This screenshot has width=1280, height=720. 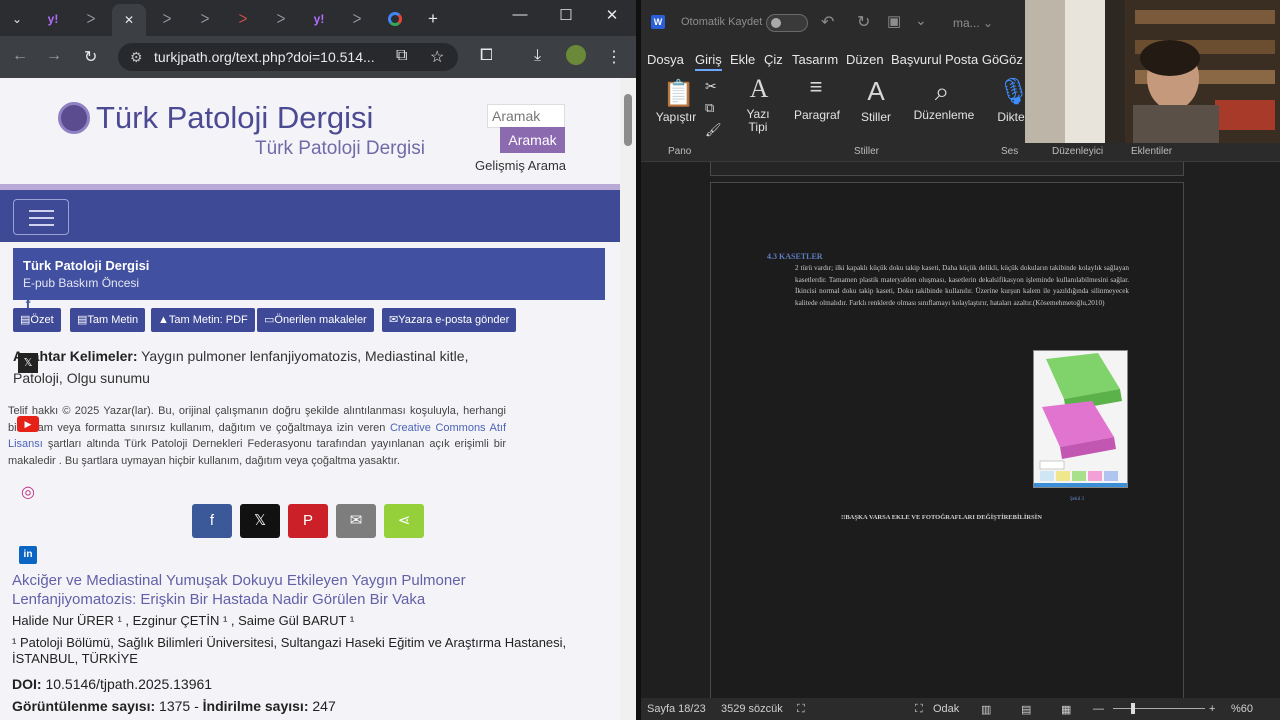 What do you see at coordinates (449, 320) in the screenshot?
I see `email-author-button: ✉Yazara e-posta gönder` at bounding box center [449, 320].